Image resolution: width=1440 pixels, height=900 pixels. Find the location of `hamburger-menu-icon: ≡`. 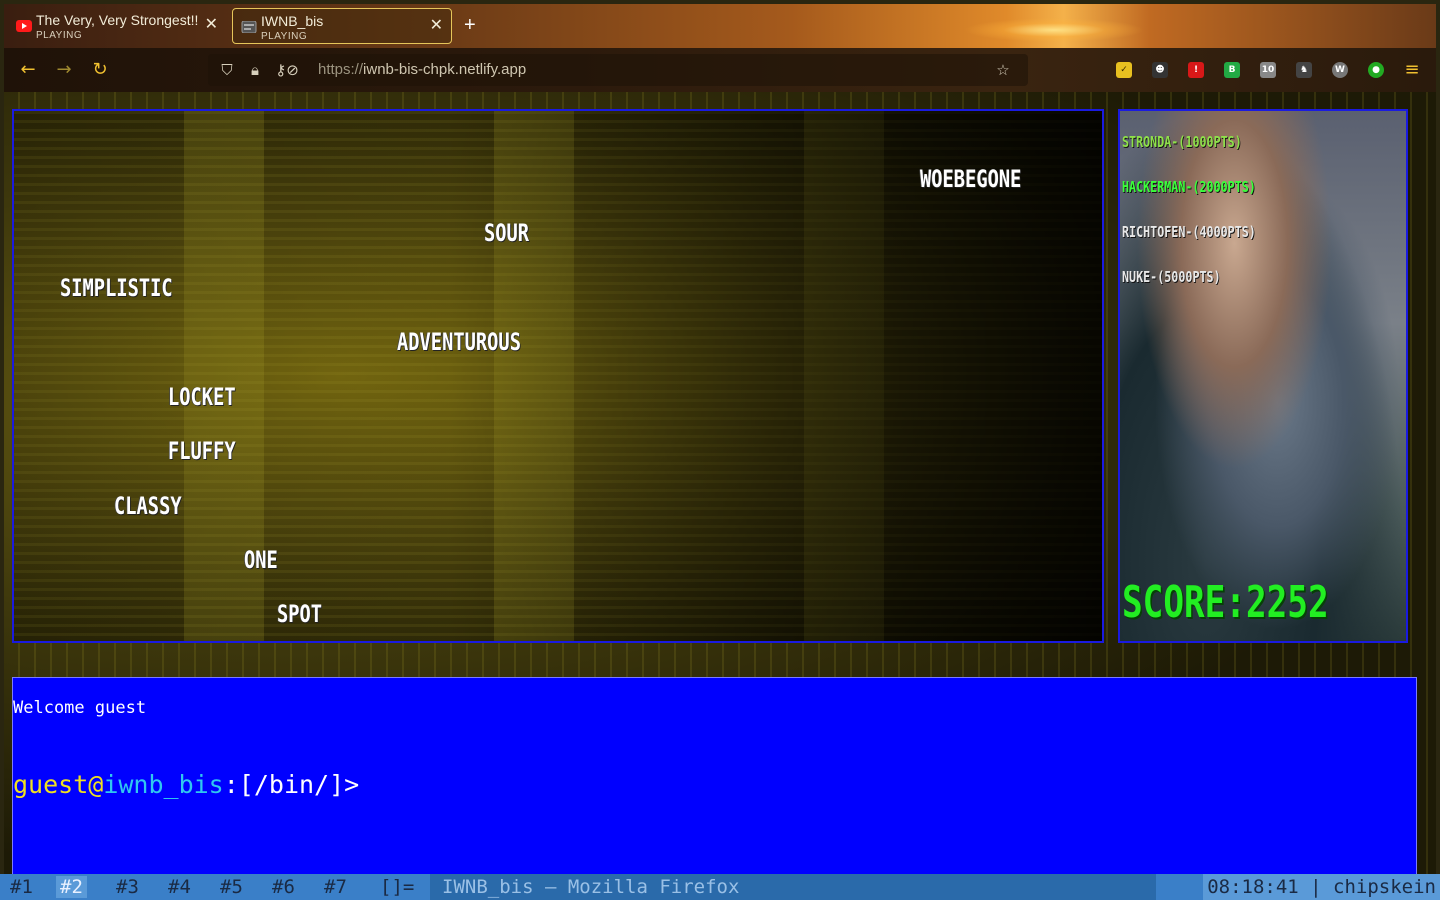

hamburger-menu-icon: ≡ is located at coordinates (1412, 70).